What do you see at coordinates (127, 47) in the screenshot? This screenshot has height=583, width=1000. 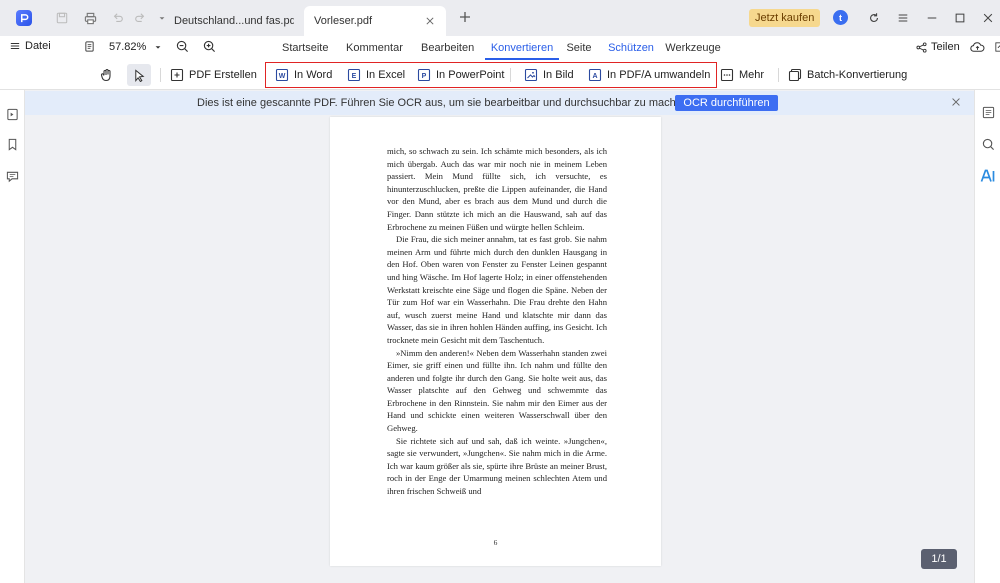 I see `zoom-value: 57.82%` at bounding box center [127, 47].